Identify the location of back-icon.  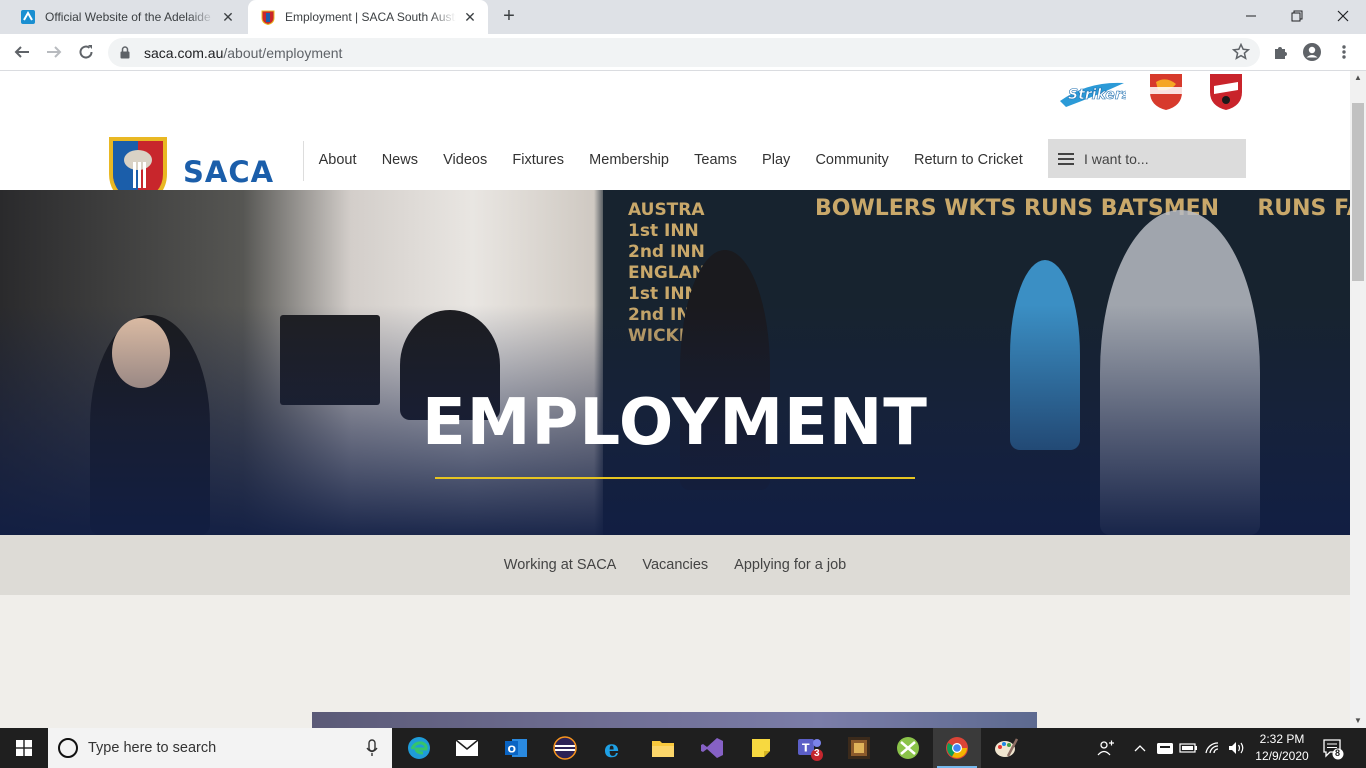
(22, 52).